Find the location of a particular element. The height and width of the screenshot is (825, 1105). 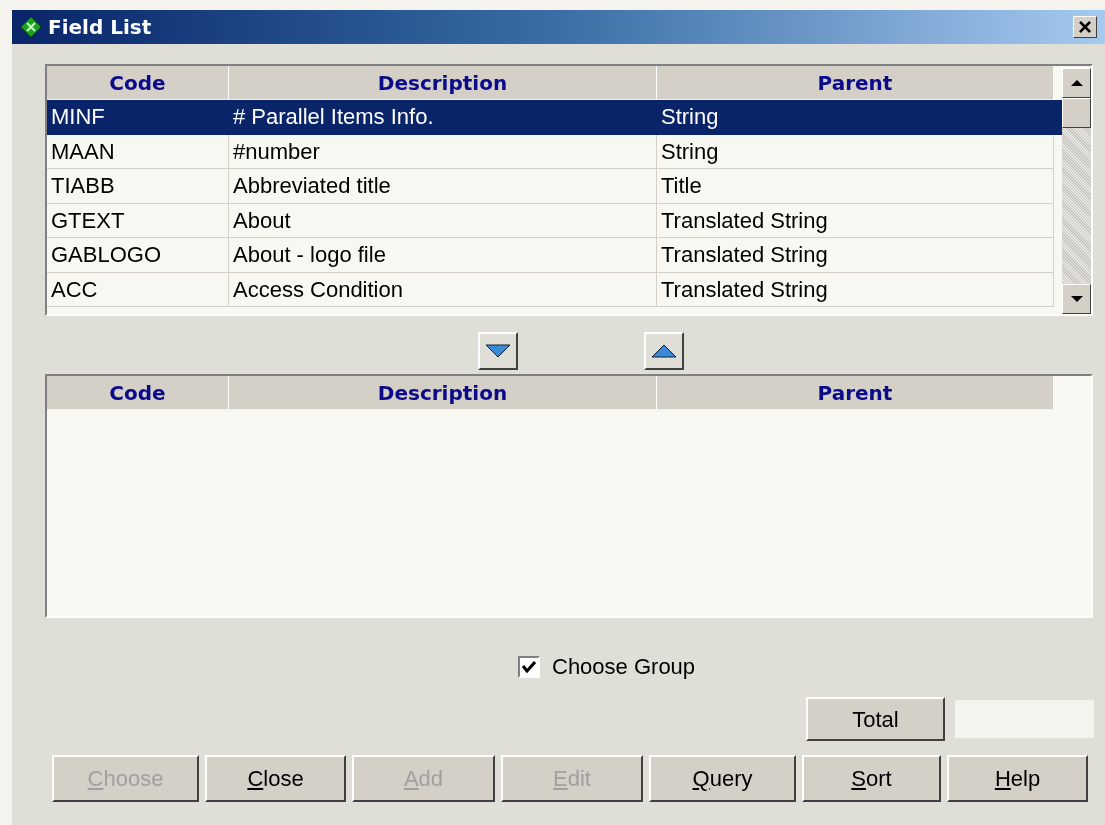

table-row: ACC Access Condition Translated String is located at coordinates (550, 289).